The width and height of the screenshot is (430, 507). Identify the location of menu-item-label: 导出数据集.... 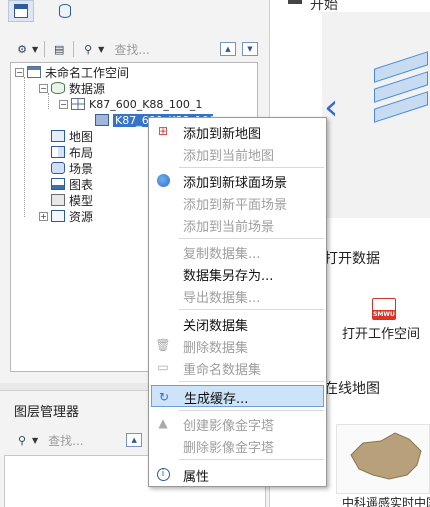
(222, 298).